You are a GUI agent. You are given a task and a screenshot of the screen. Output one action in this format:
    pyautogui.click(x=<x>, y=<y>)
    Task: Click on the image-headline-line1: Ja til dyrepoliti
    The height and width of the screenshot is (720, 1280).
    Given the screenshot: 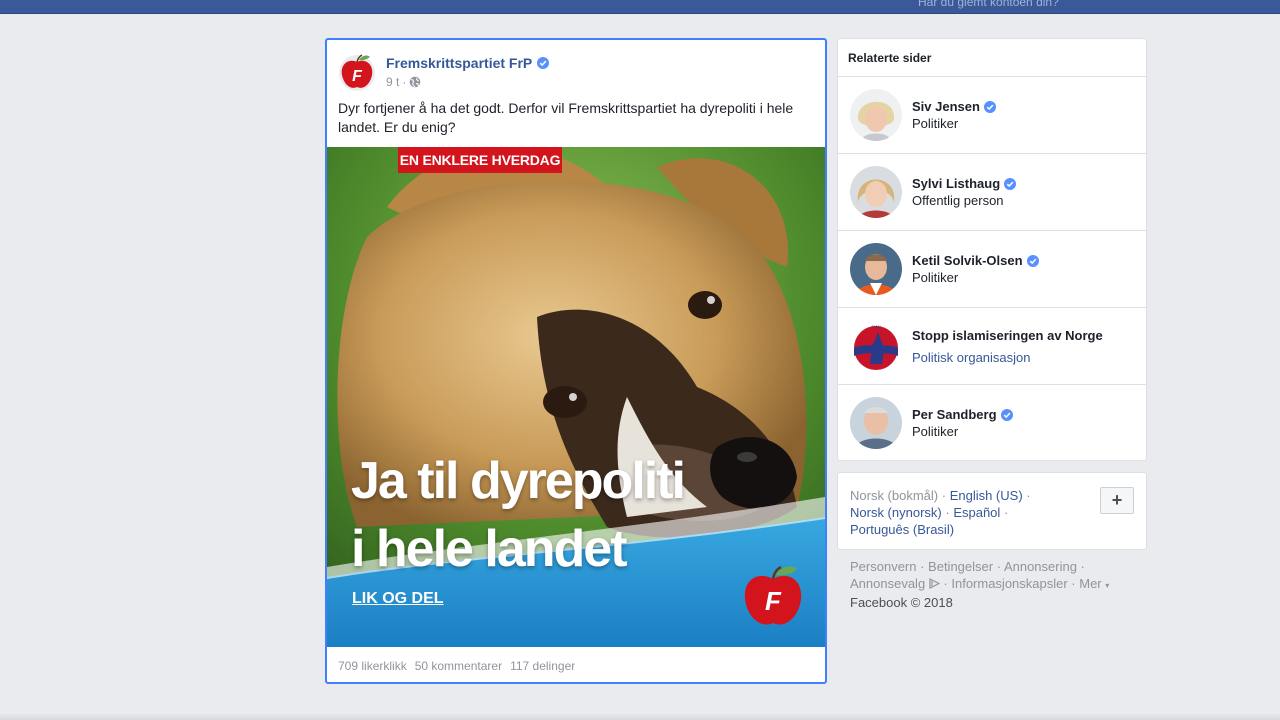 What is the action you would take?
    pyautogui.click(x=518, y=481)
    